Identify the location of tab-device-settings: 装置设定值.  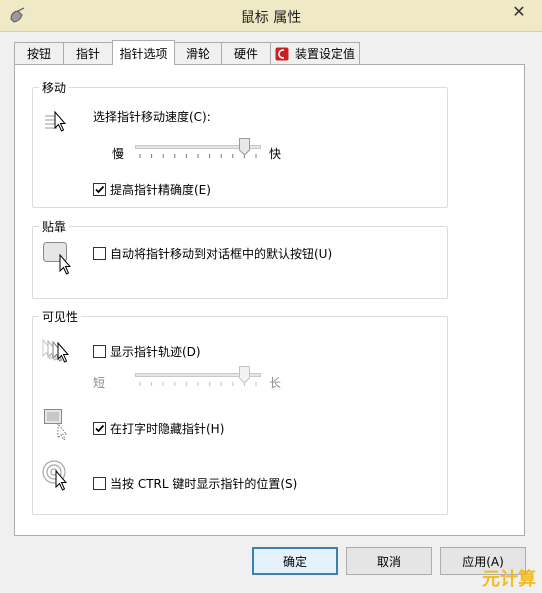
(315, 53).